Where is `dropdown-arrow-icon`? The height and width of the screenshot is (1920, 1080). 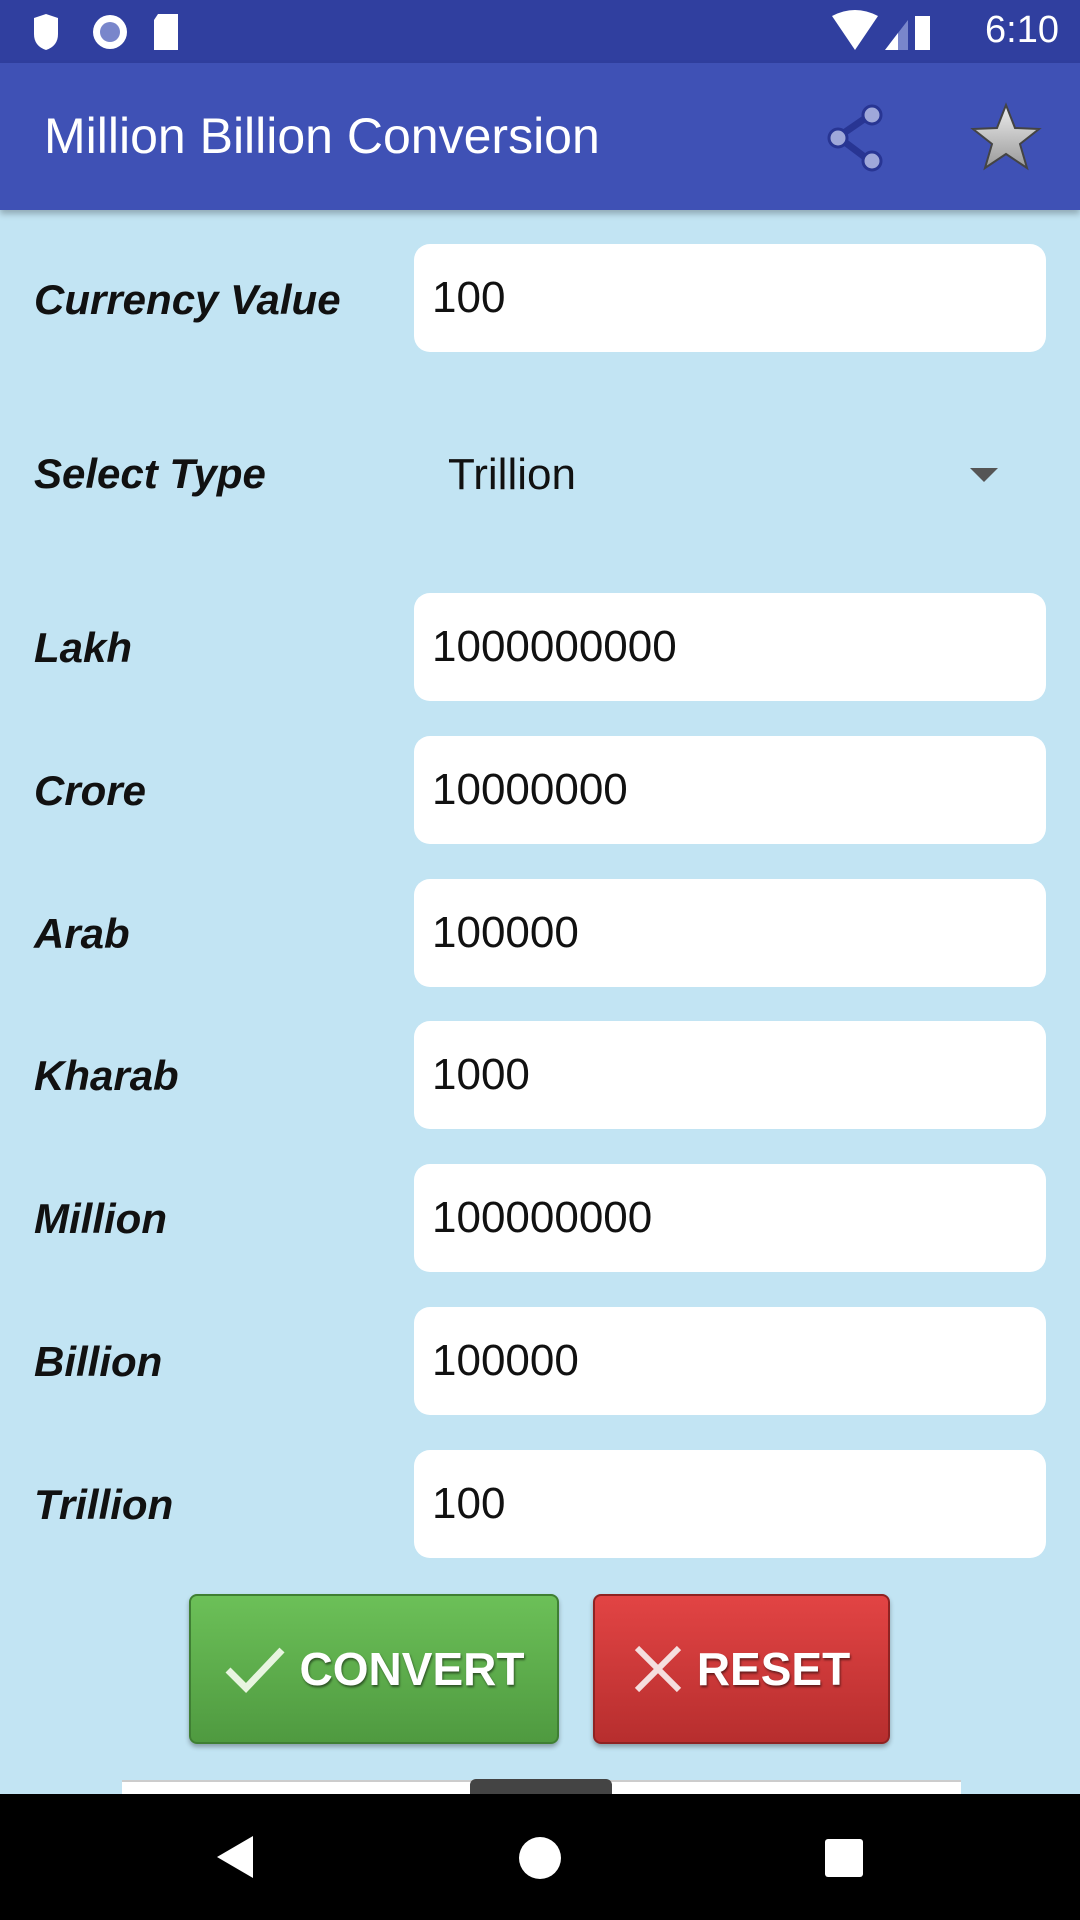
dropdown-arrow-icon is located at coordinates (984, 475).